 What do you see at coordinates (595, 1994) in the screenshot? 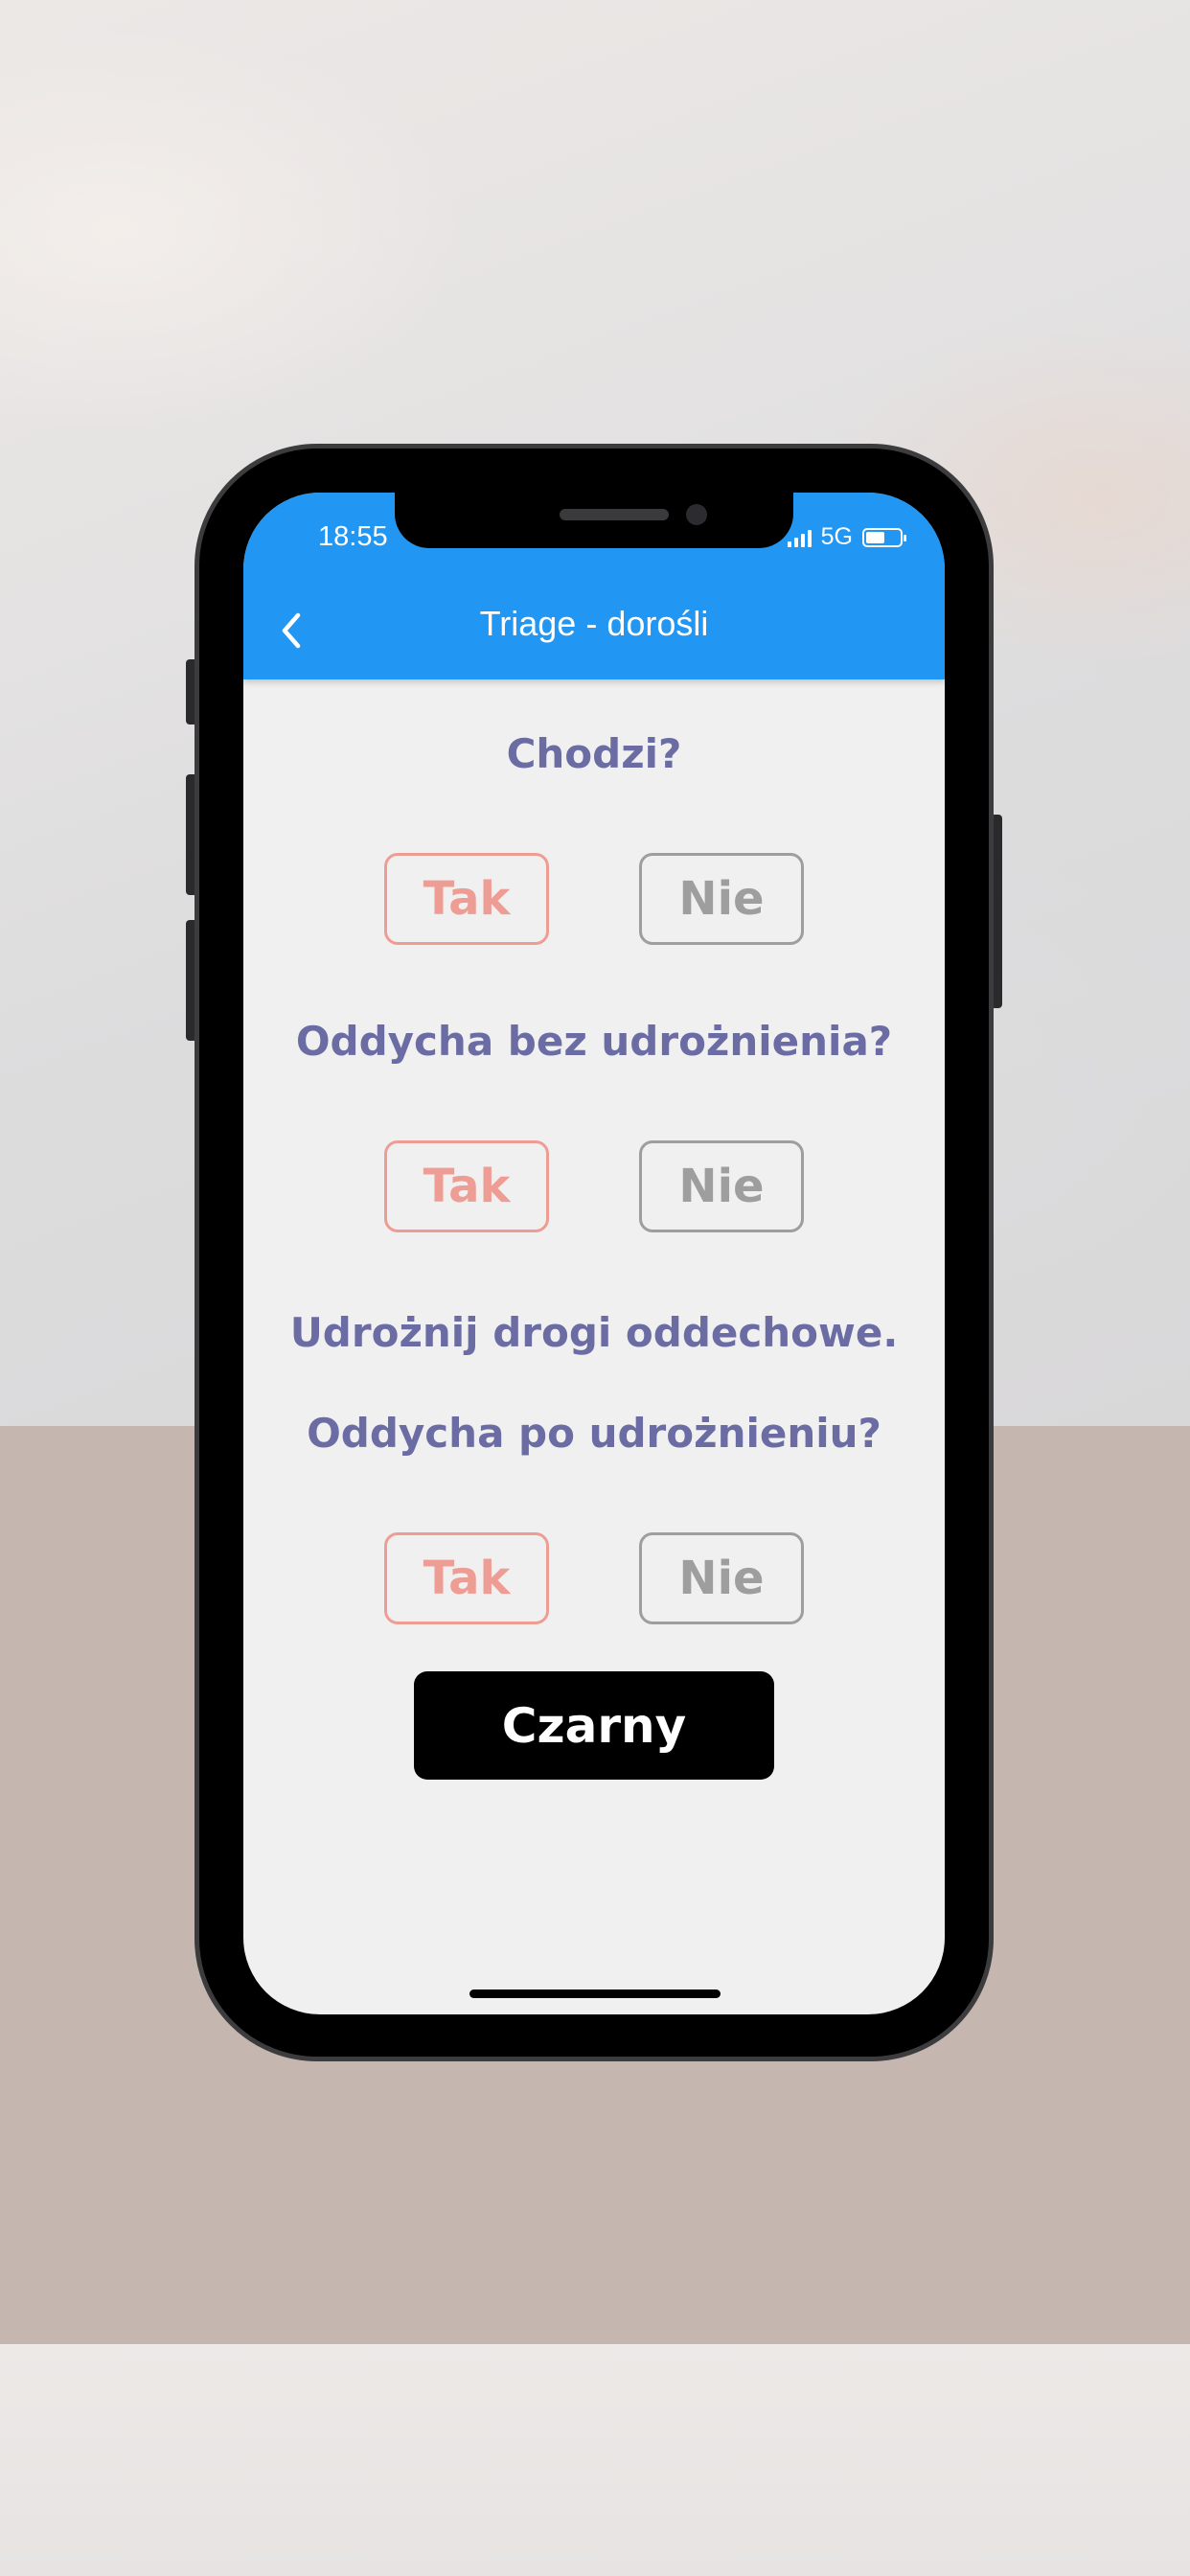
I see `home-indicator` at bounding box center [595, 1994].